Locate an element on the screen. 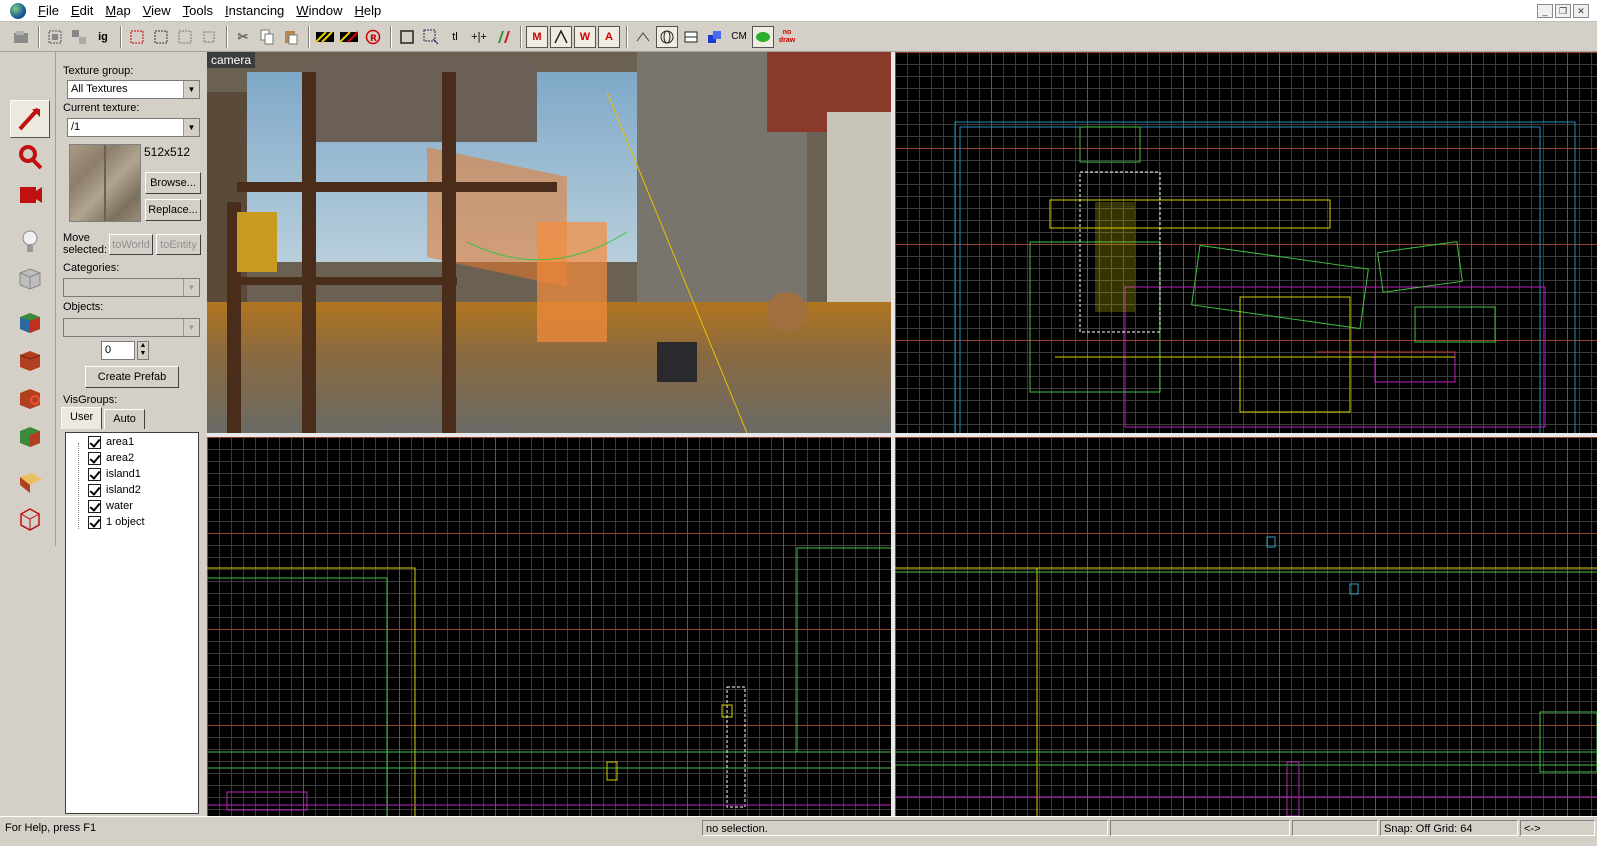 This screenshot has width=1597, height=846. brush-wireframes is located at coordinates (549, 681).